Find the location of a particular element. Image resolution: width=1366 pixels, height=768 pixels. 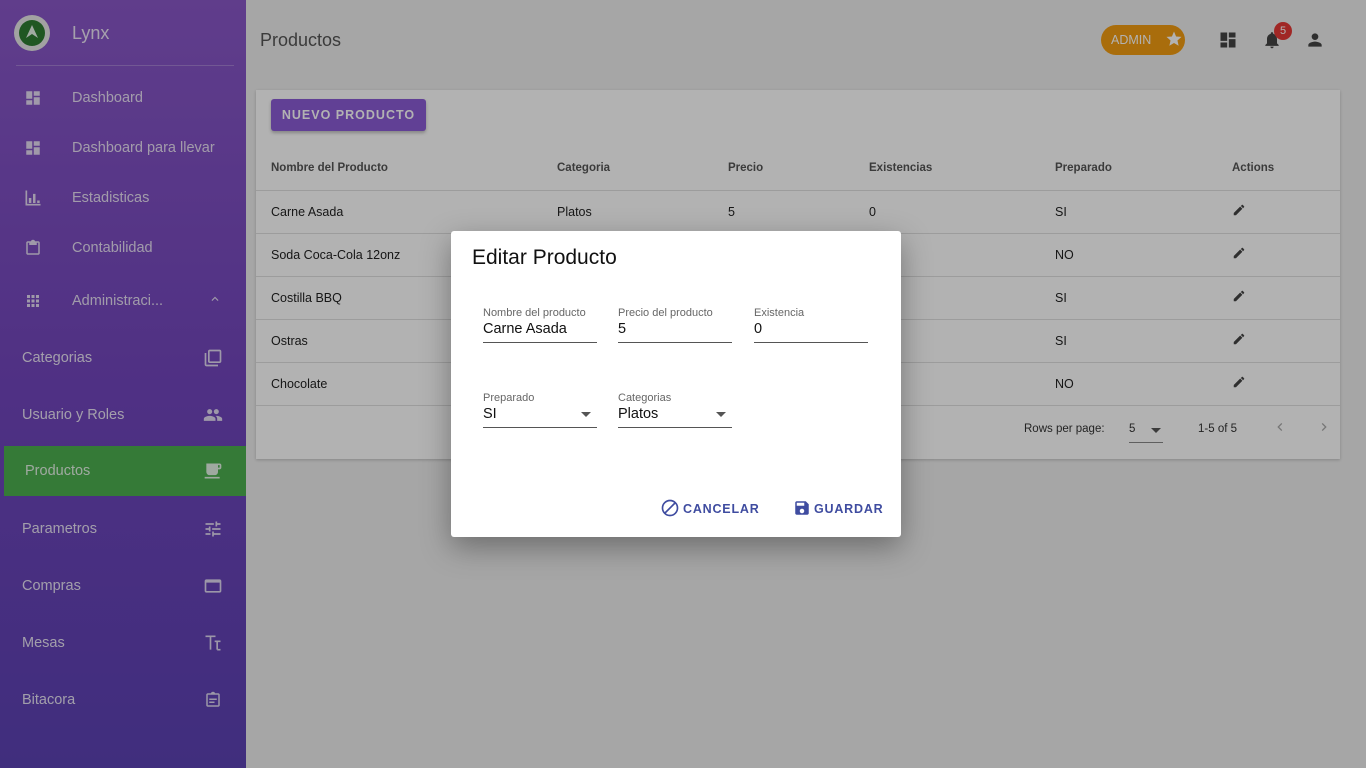

field-value: 0 is located at coordinates (758, 329).